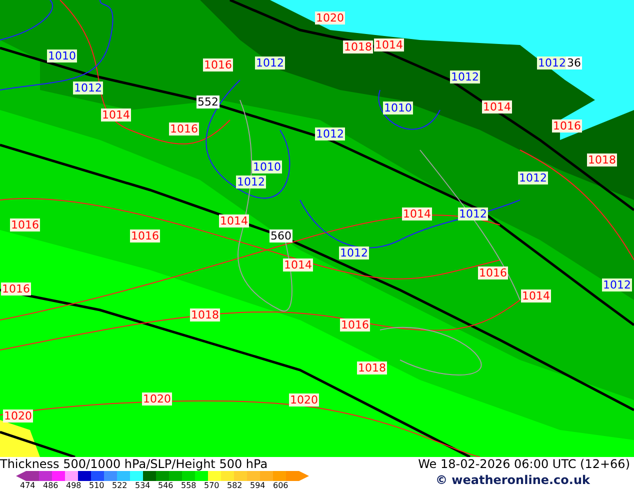  Describe the element at coordinates (534, 480) in the screenshot. I see `copyright-link: © weatheronline.co.uk` at that location.